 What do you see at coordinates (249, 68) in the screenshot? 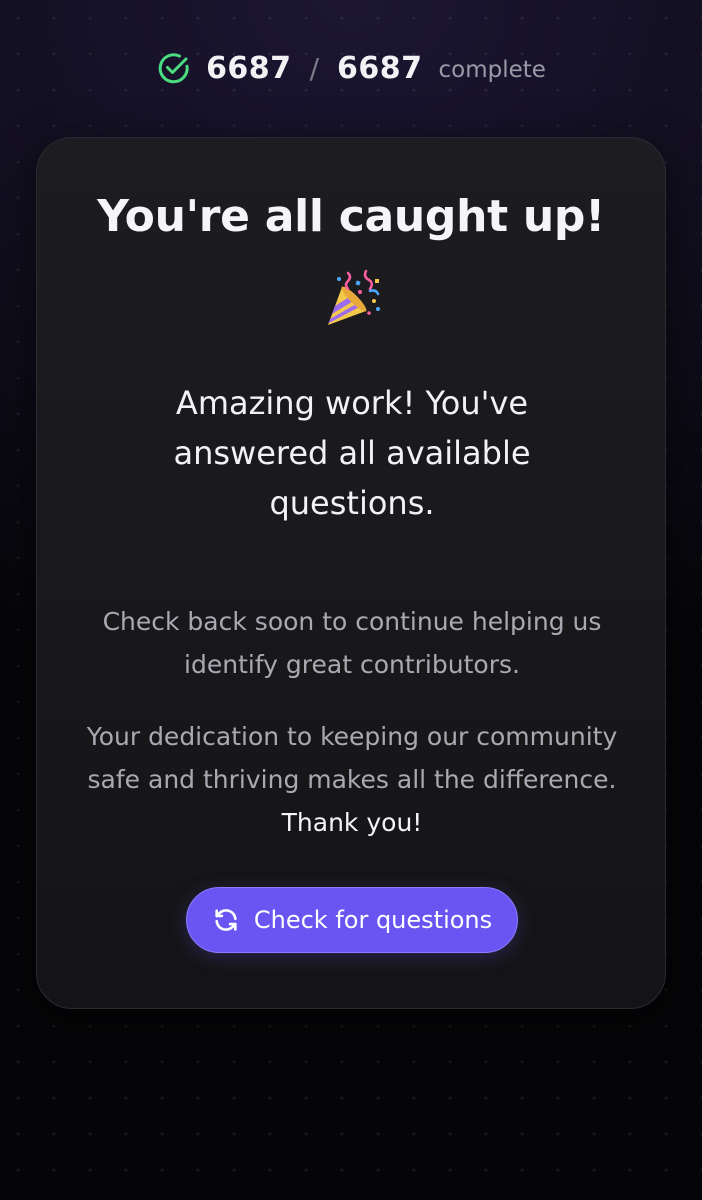
I see `completed-count: 6687` at bounding box center [249, 68].